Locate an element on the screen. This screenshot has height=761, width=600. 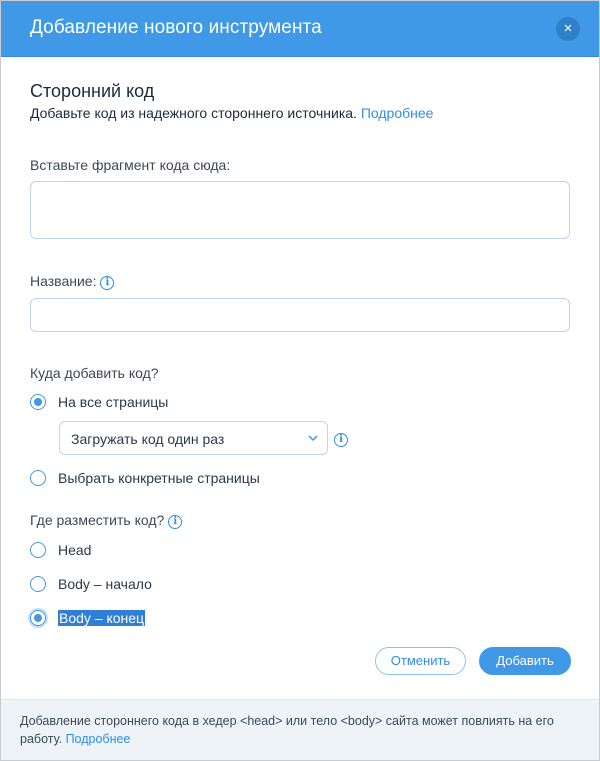
close-button: × is located at coordinates (568, 29).